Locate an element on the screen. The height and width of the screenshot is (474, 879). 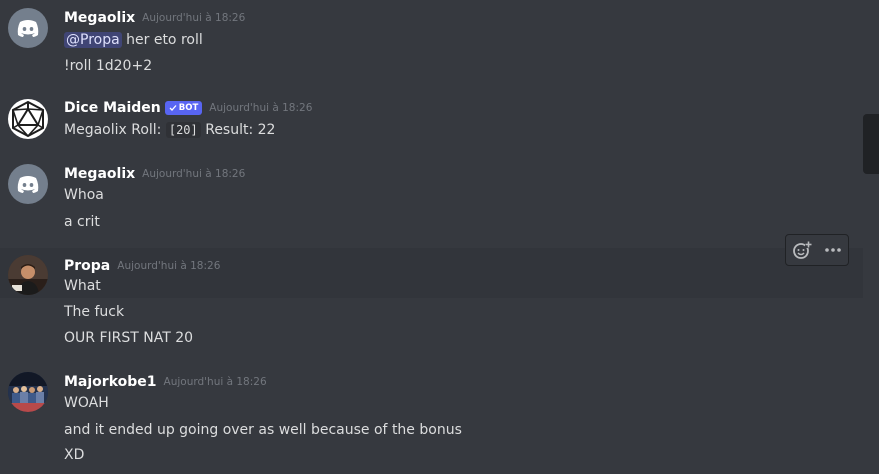
bot-tag: BOT is located at coordinates (183, 108).